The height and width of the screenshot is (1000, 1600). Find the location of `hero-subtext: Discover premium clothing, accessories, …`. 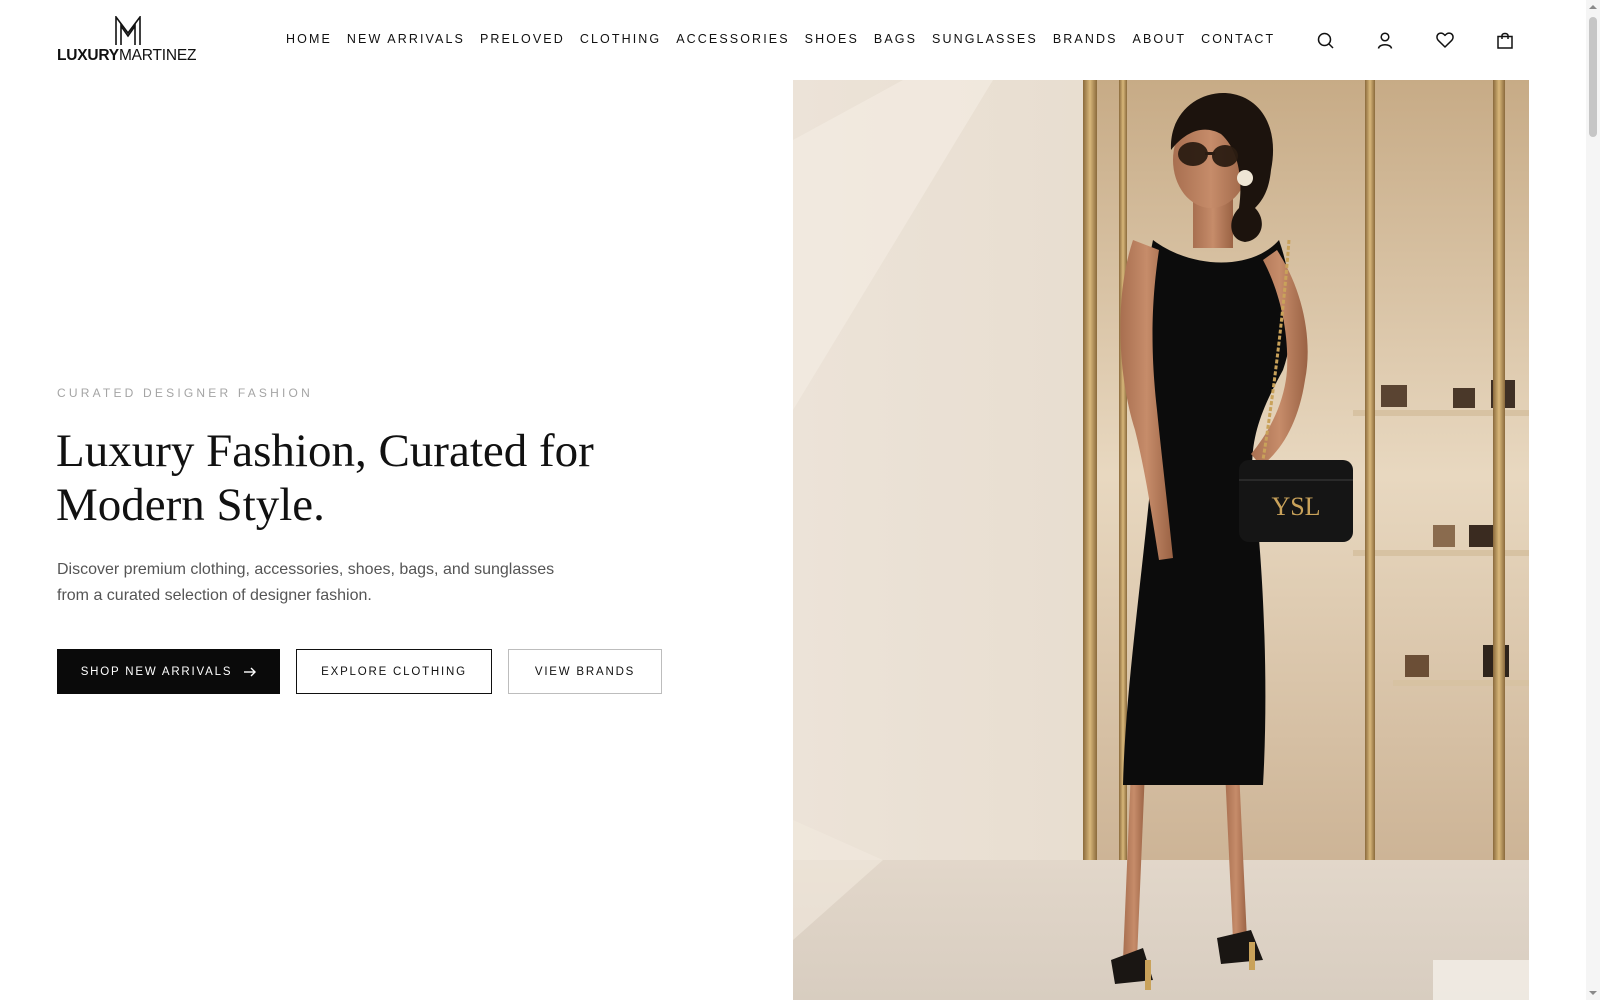

hero-subtext: Discover premium clothing, accessories, … is located at coordinates (312, 583).